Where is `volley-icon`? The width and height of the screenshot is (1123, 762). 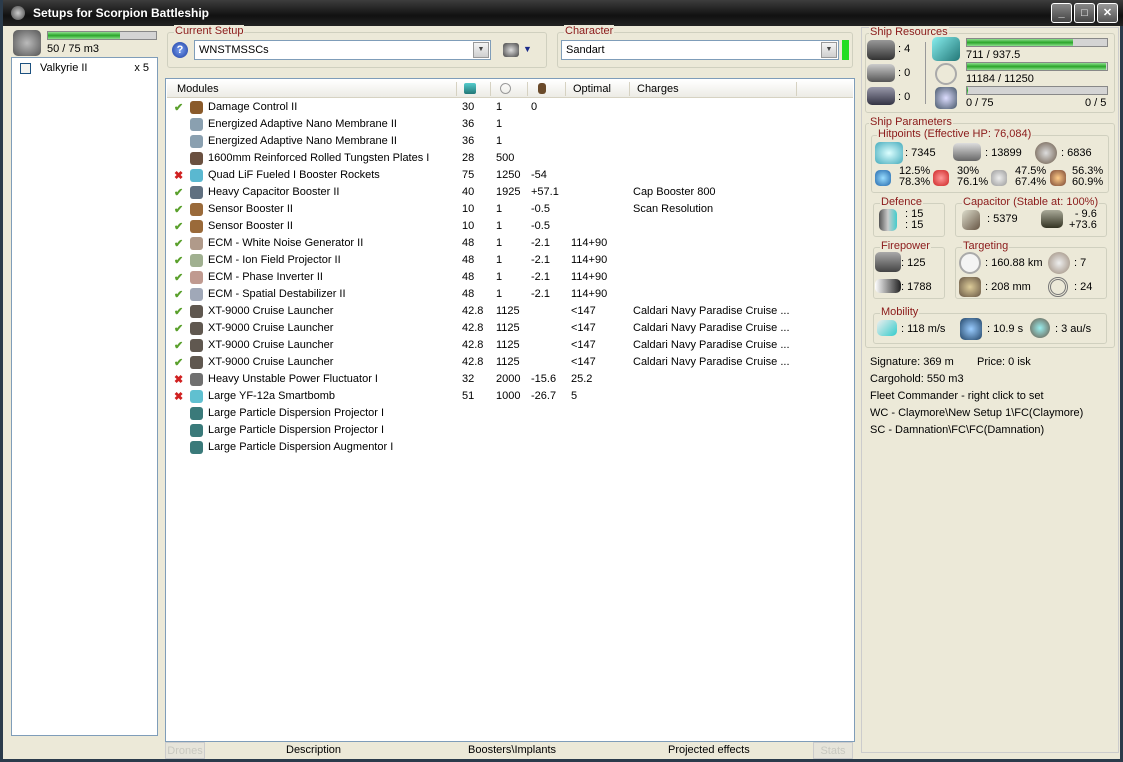
volley-icon is located at coordinates (888, 286).